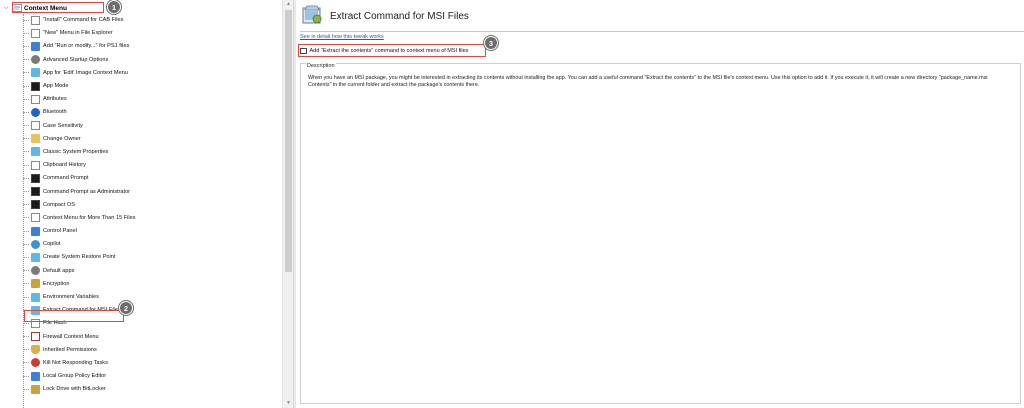  What do you see at coordinates (35, 46) in the screenshot?
I see `blue-window-icon` at bounding box center [35, 46].